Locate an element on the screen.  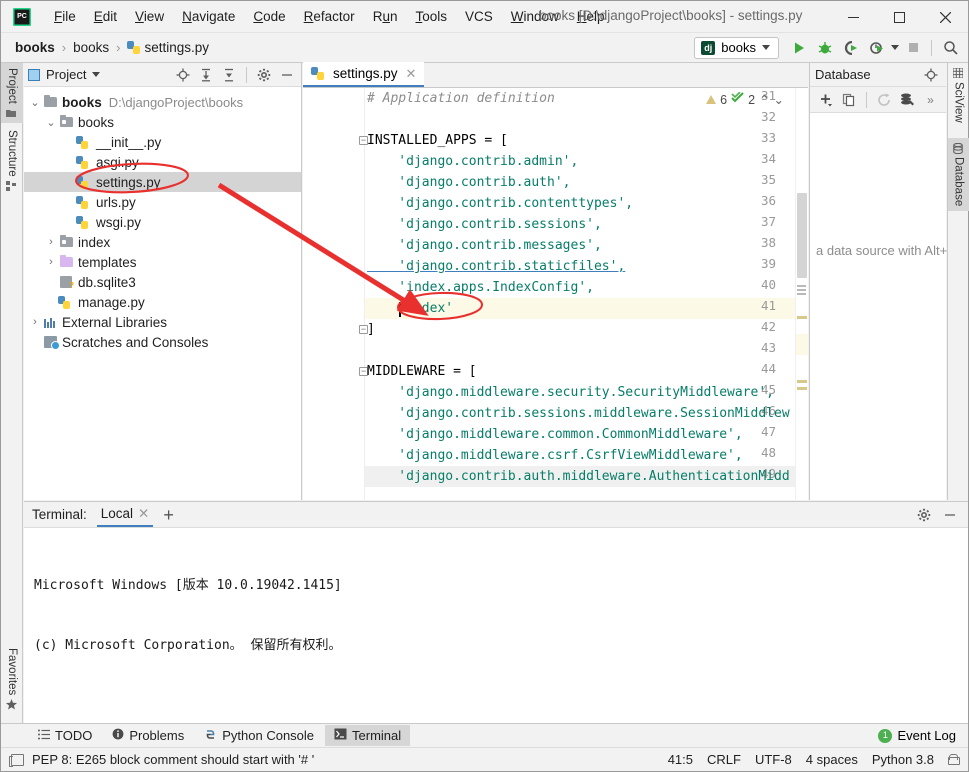
refresh-icon is located at coordinates (884, 100).